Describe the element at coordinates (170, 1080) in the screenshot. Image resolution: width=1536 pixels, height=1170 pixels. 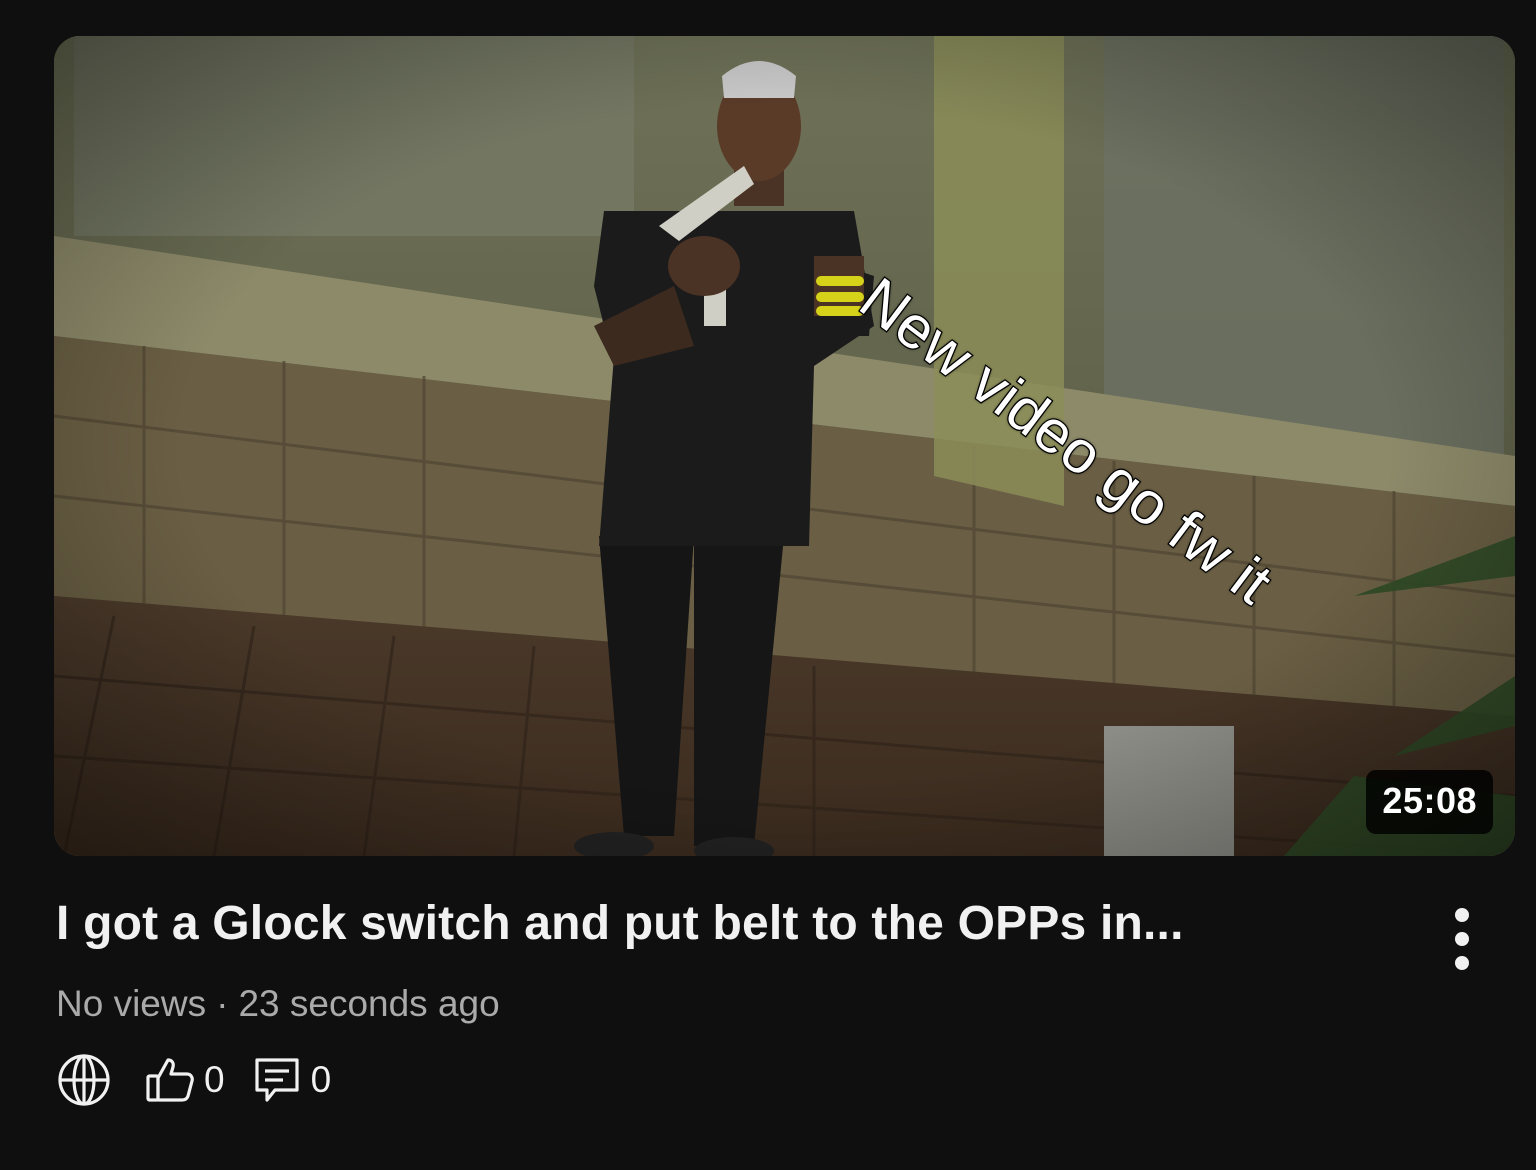
I see `thumbs-up-icon` at that location.